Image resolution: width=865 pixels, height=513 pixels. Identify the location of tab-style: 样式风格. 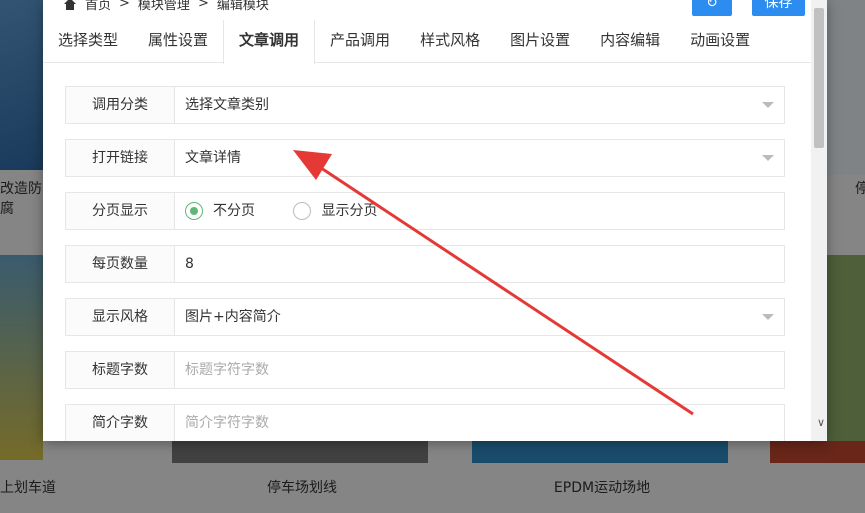
(450, 41).